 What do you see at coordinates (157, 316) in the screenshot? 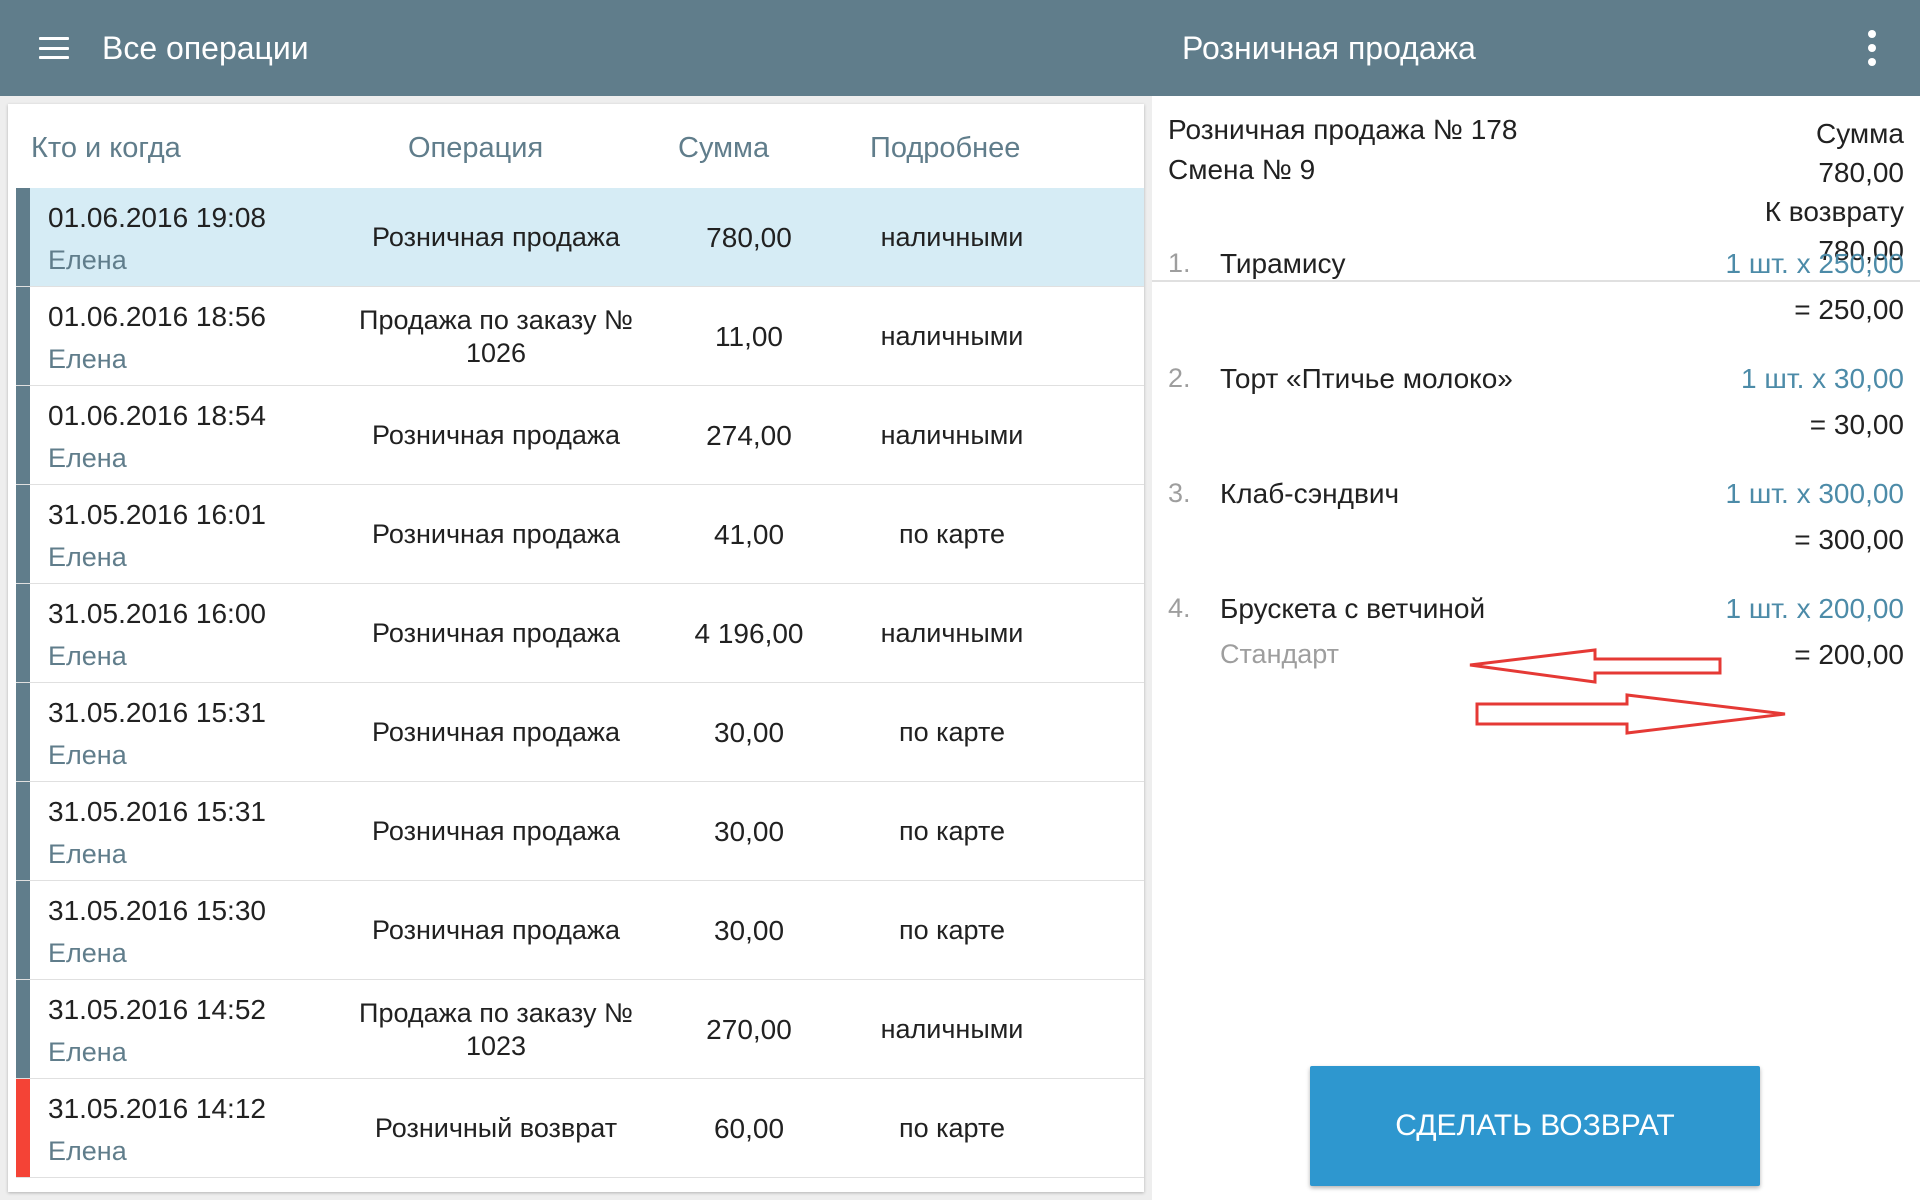
I see `row-date: 01.06.2016 18:56` at bounding box center [157, 316].